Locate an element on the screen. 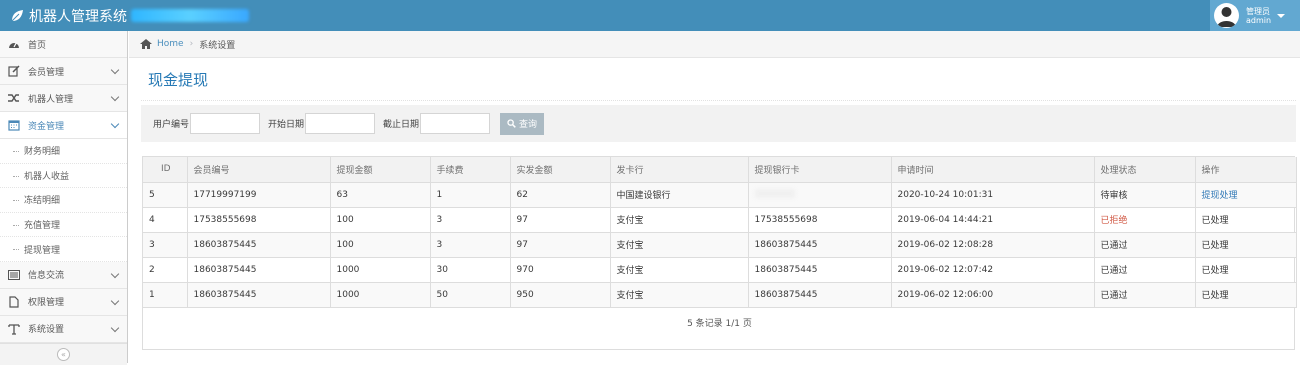 This screenshot has width=1300, height=365. user-role: 管理员 is located at coordinates (1258, 11).